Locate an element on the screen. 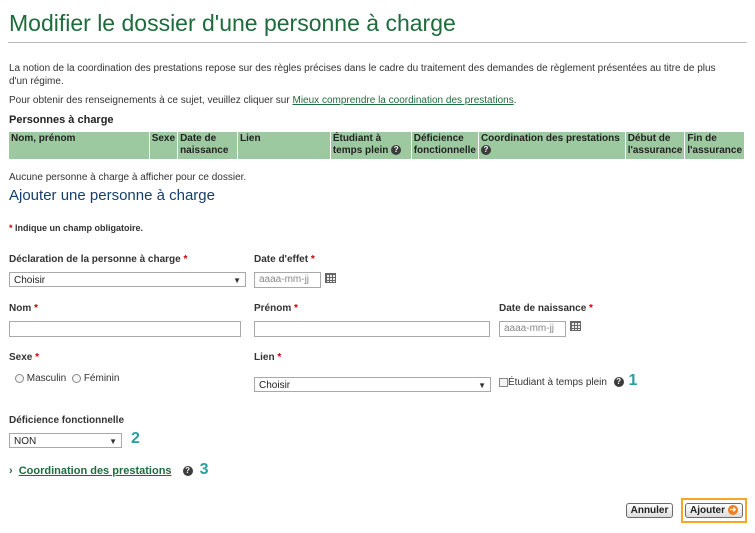  arrow-right-icon: ➜ is located at coordinates (733, 510).